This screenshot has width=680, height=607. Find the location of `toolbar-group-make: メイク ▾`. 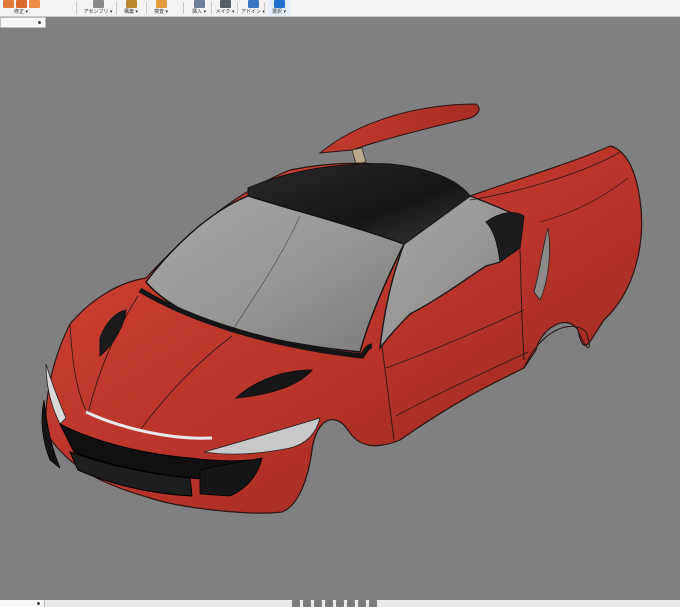

toolbar-group-make: メイク ▾ is located at coordinates (225, 8).